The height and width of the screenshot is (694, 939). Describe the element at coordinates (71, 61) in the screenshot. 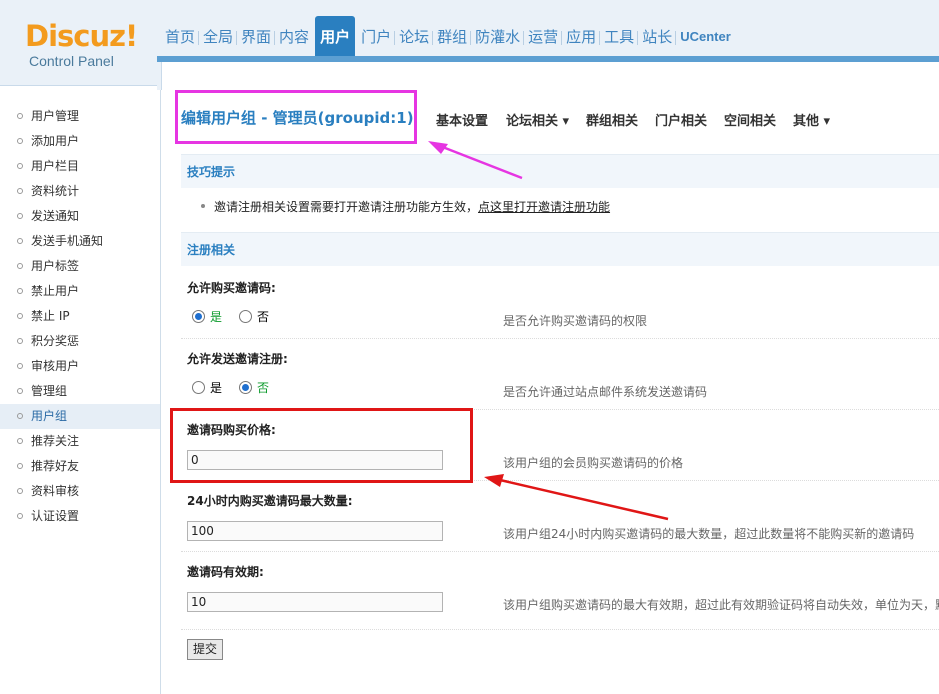

I see `logo-subtitle: Control Panel` at that location.